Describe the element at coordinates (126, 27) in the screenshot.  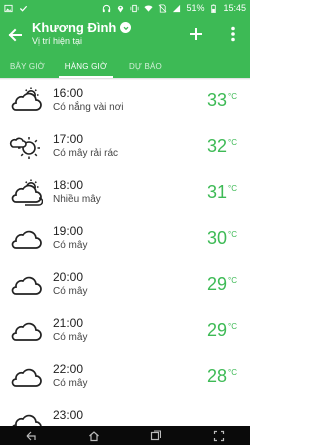
I see `chevron-down-icon` at that location.